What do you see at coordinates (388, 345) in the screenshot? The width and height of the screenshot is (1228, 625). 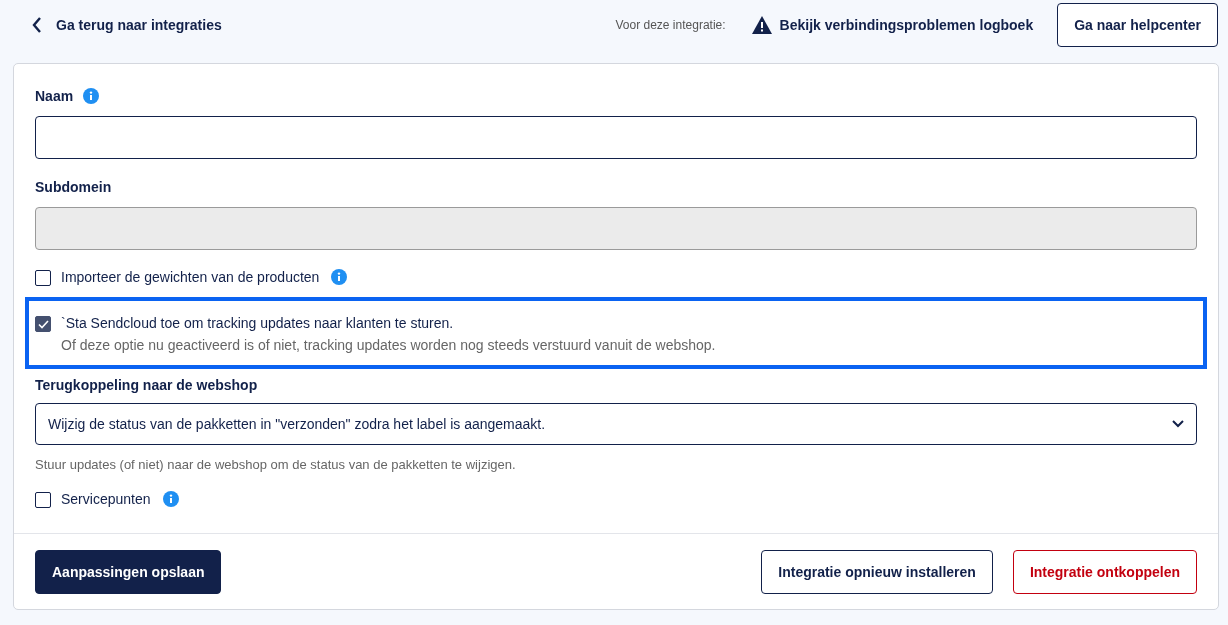 I see `option-description: Of deze optie nu geactiveerd is of niet, tracking updates worden nog steeds verstuurd vanuit de webshop.` at bounding box center [388, 345].